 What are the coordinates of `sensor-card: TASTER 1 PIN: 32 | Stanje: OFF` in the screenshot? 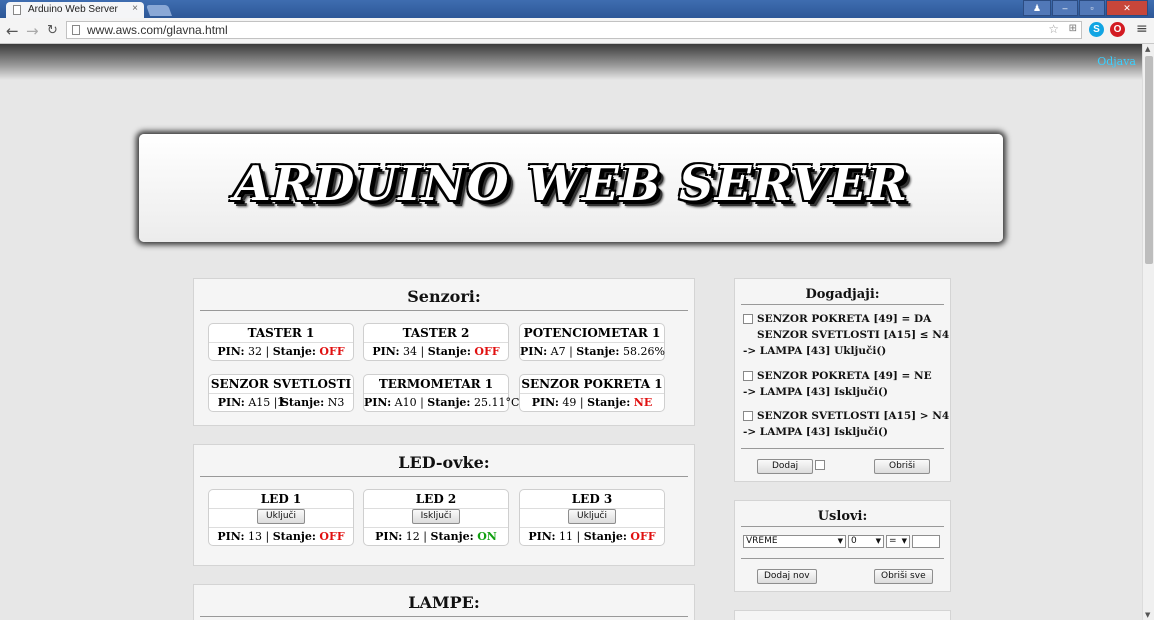 It's located at (281, 342).